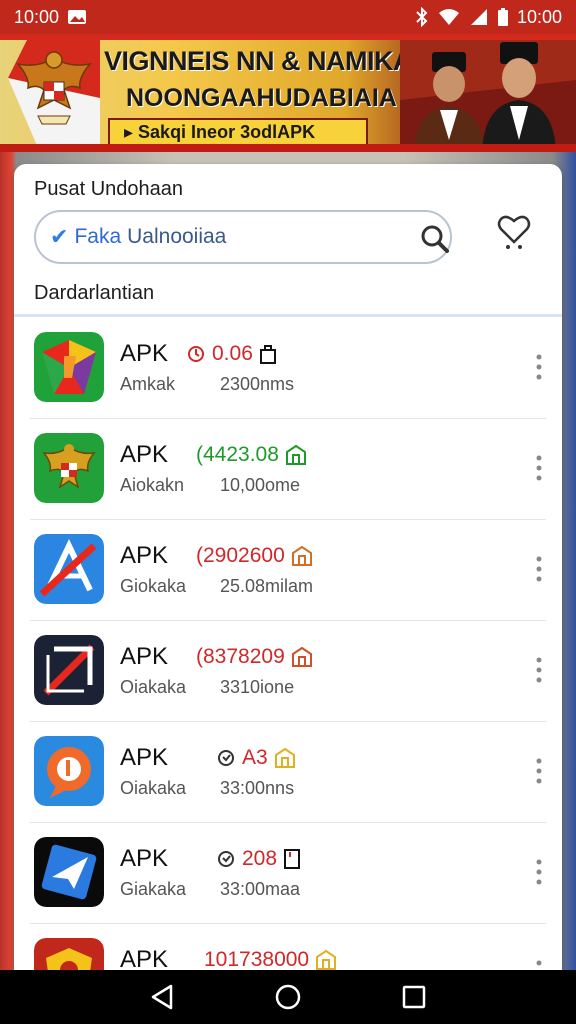 The height and width of the screenshot is (1024, 576). I want to click on list-item: APK A3 Oiakaka 33:00nns, so click(288, 772).